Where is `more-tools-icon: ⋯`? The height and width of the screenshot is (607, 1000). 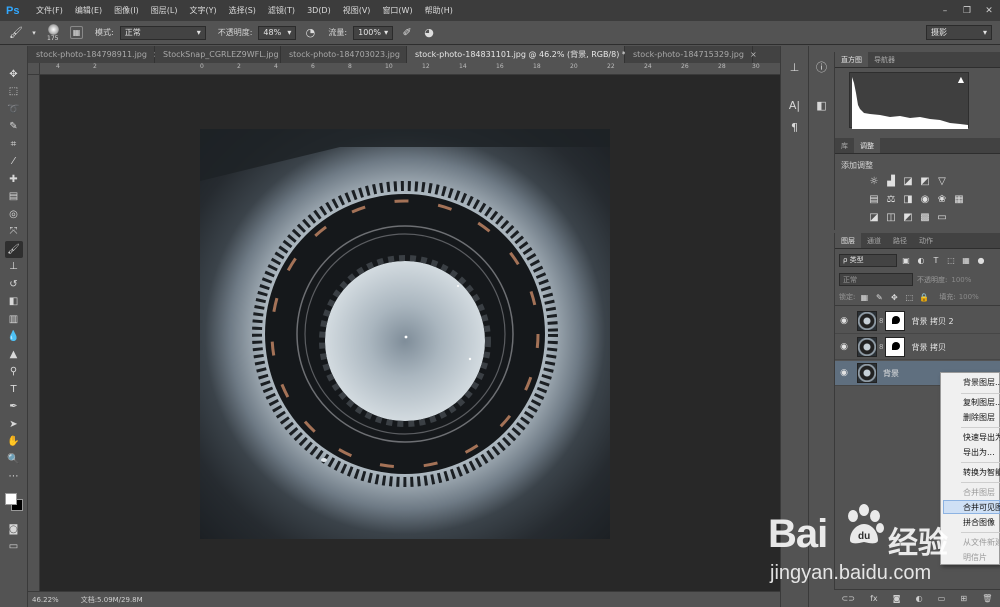
more-tools-icon: ⋯ is located at coordinates (14, 477).